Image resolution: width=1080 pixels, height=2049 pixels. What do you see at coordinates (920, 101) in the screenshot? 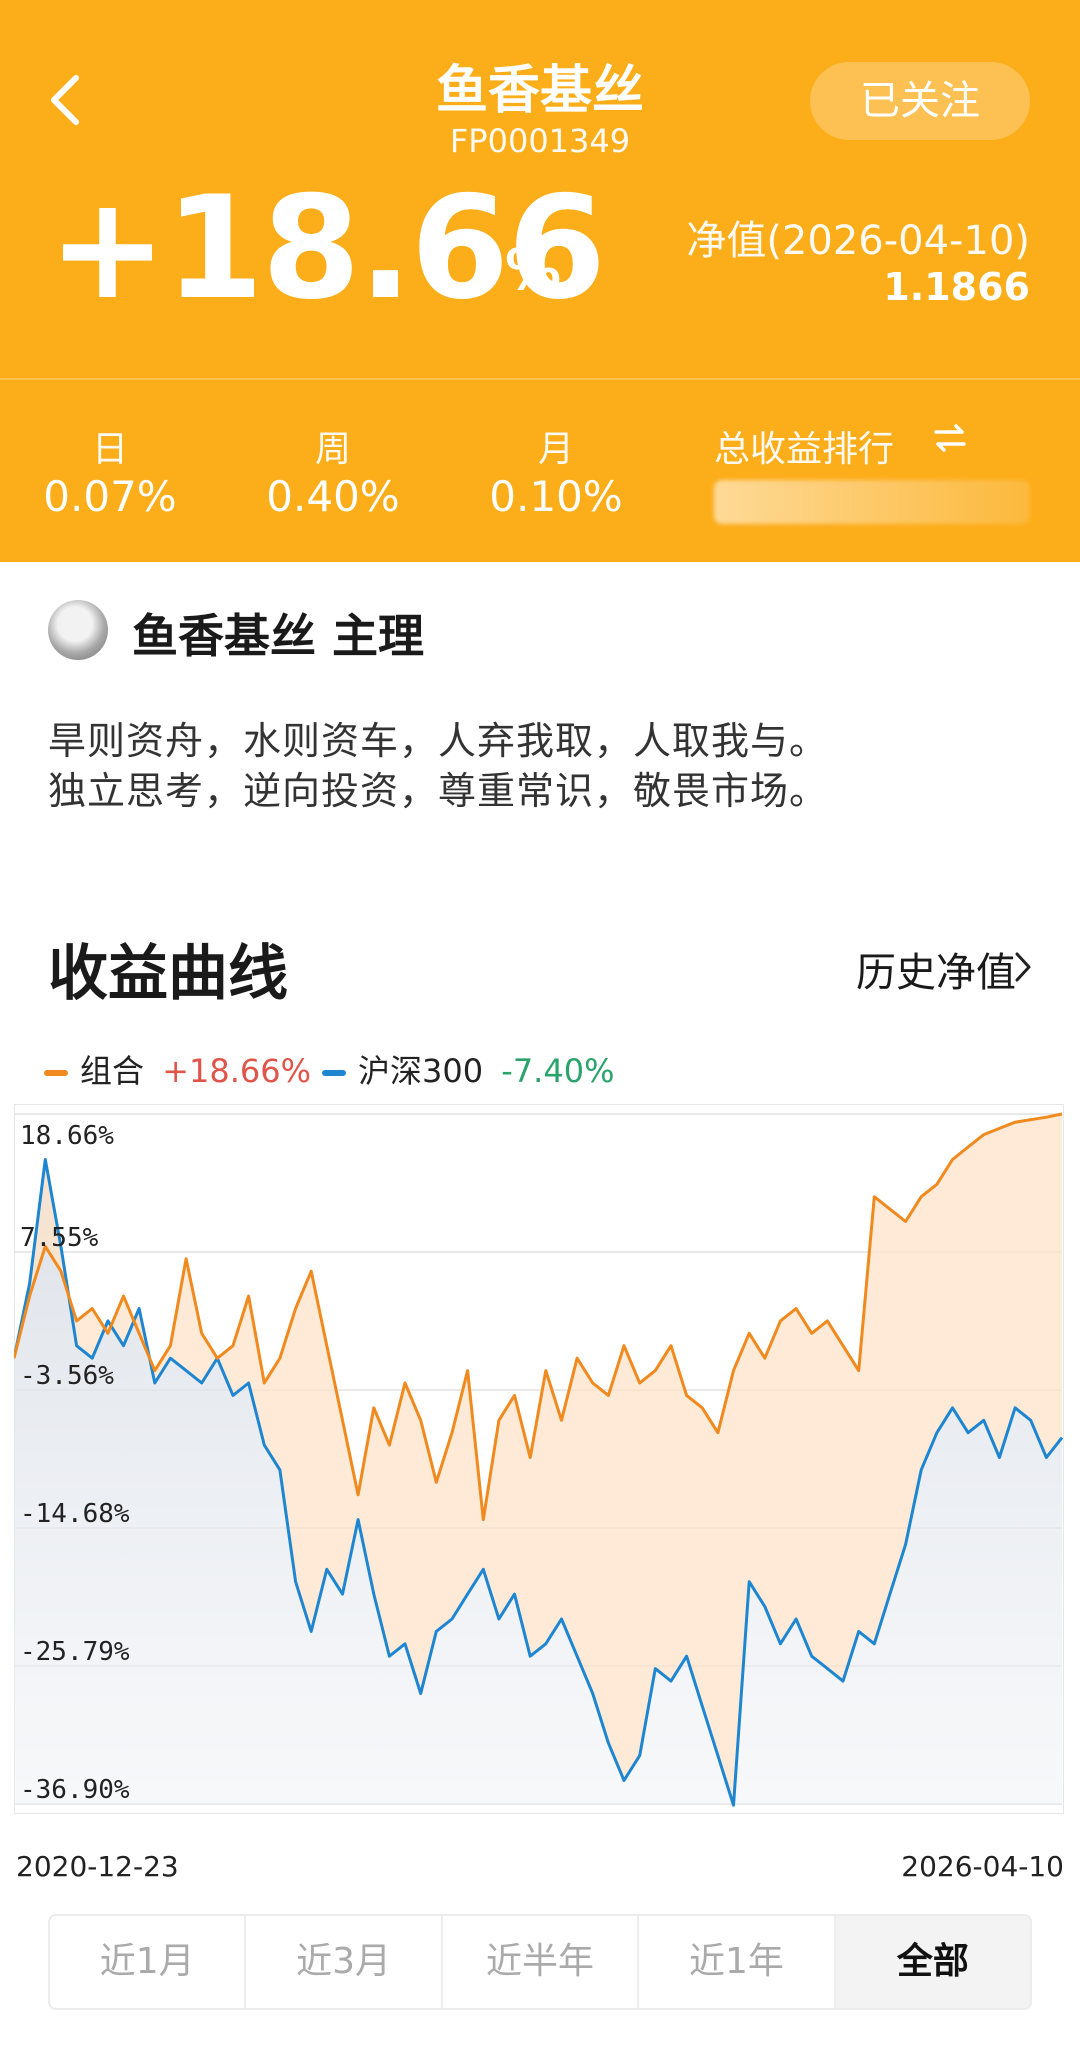
I see `follow-button: 已关注` at bounding box center [920, 101].